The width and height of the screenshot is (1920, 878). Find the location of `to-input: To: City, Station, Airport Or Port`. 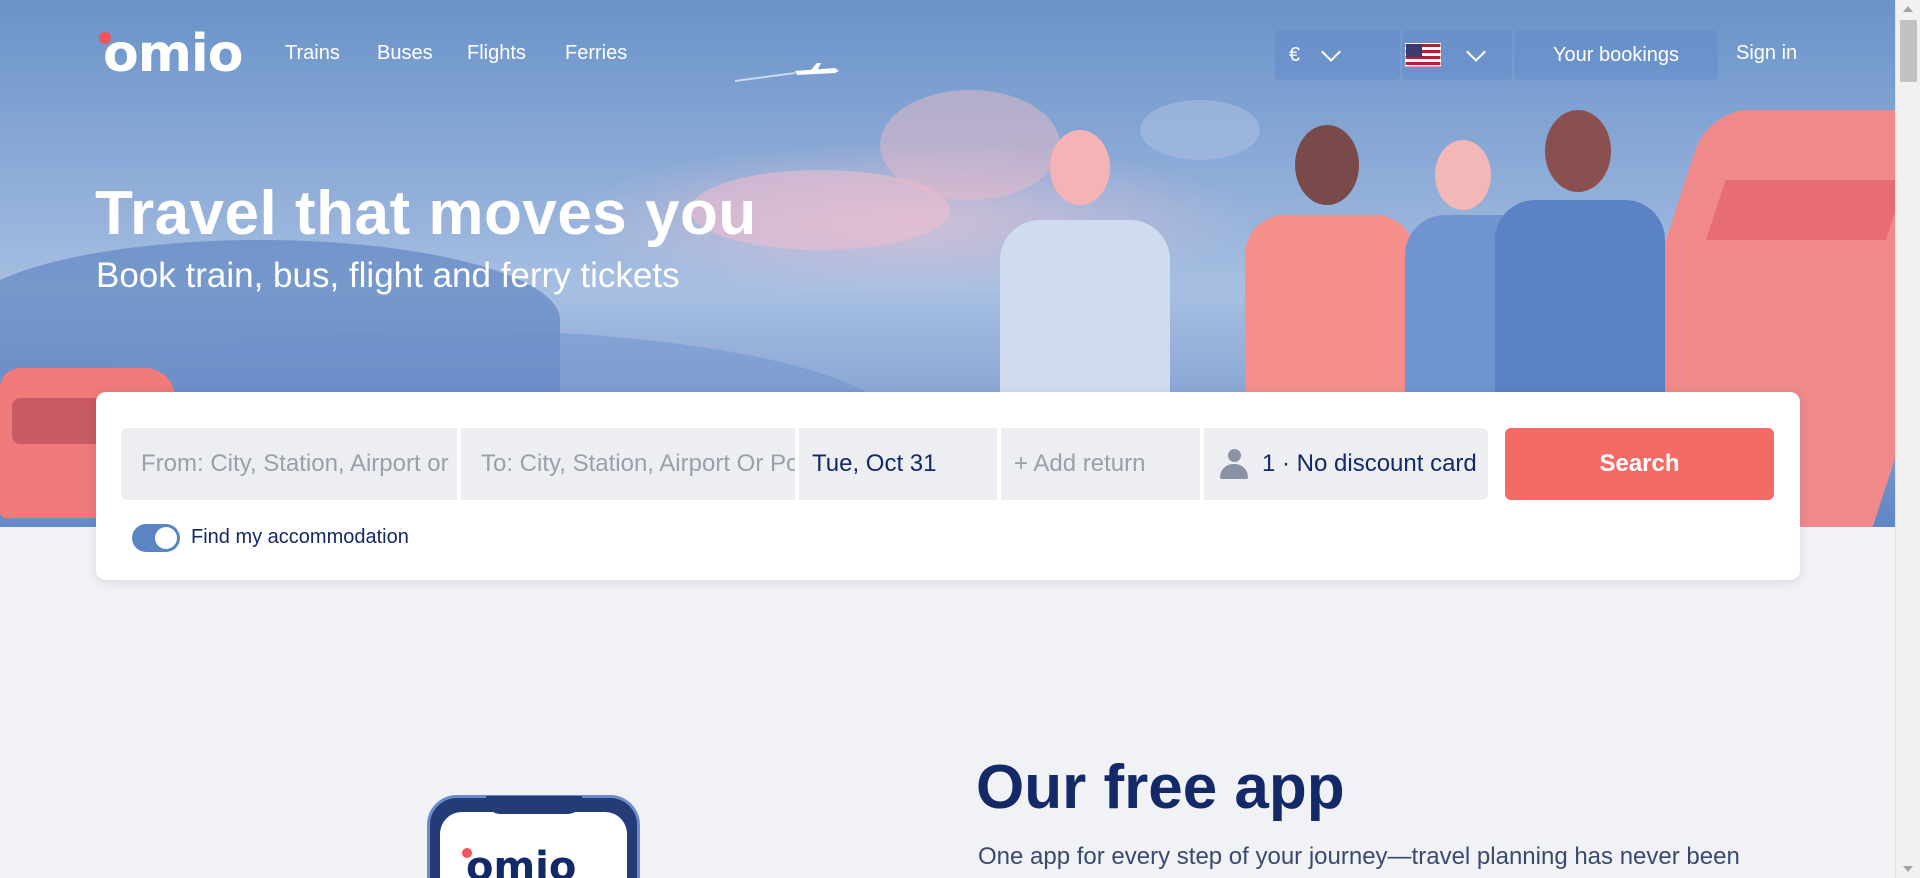

to-input: To: City, Station, Airport Or Port is located at coordinates (628, 464).